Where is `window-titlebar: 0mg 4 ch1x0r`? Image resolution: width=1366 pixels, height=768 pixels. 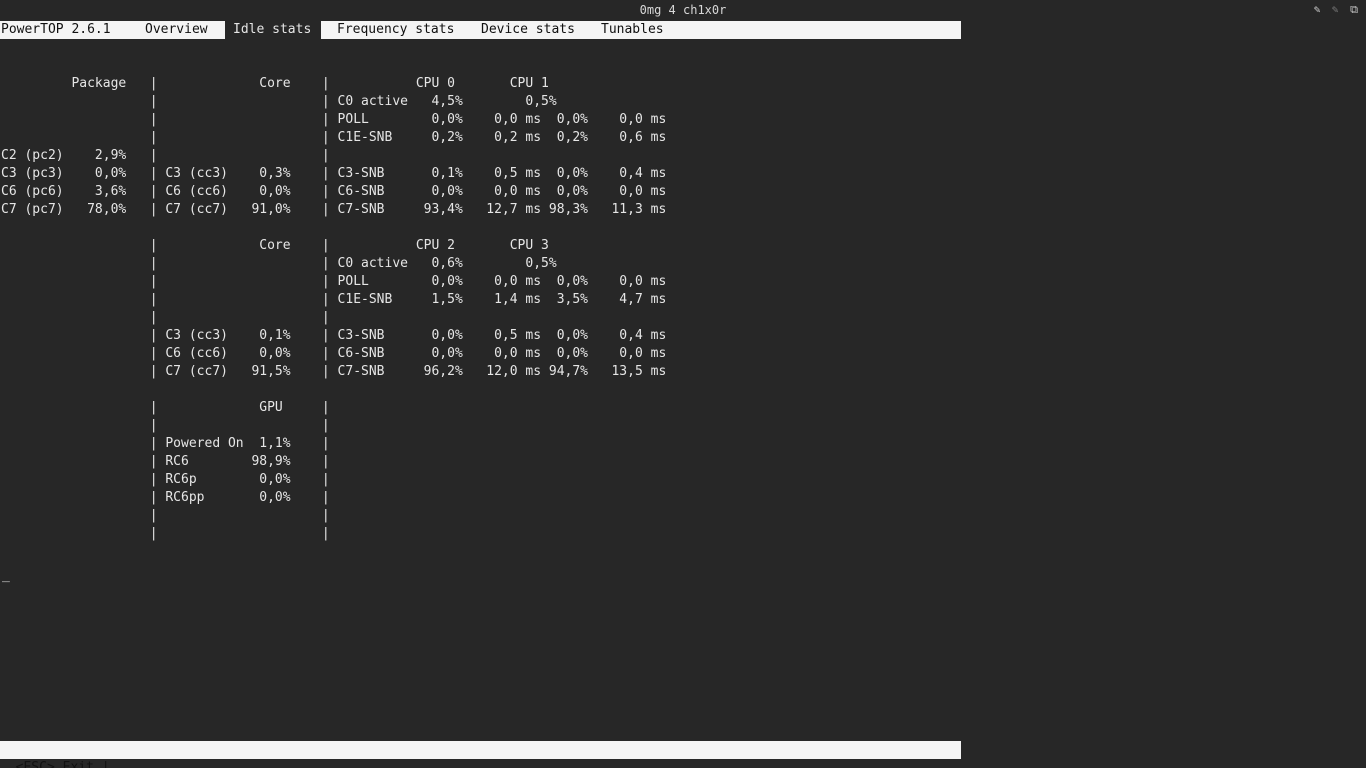 window-titlebar: 0mg 4 ch1x0r is located at coordinates (683, 10).